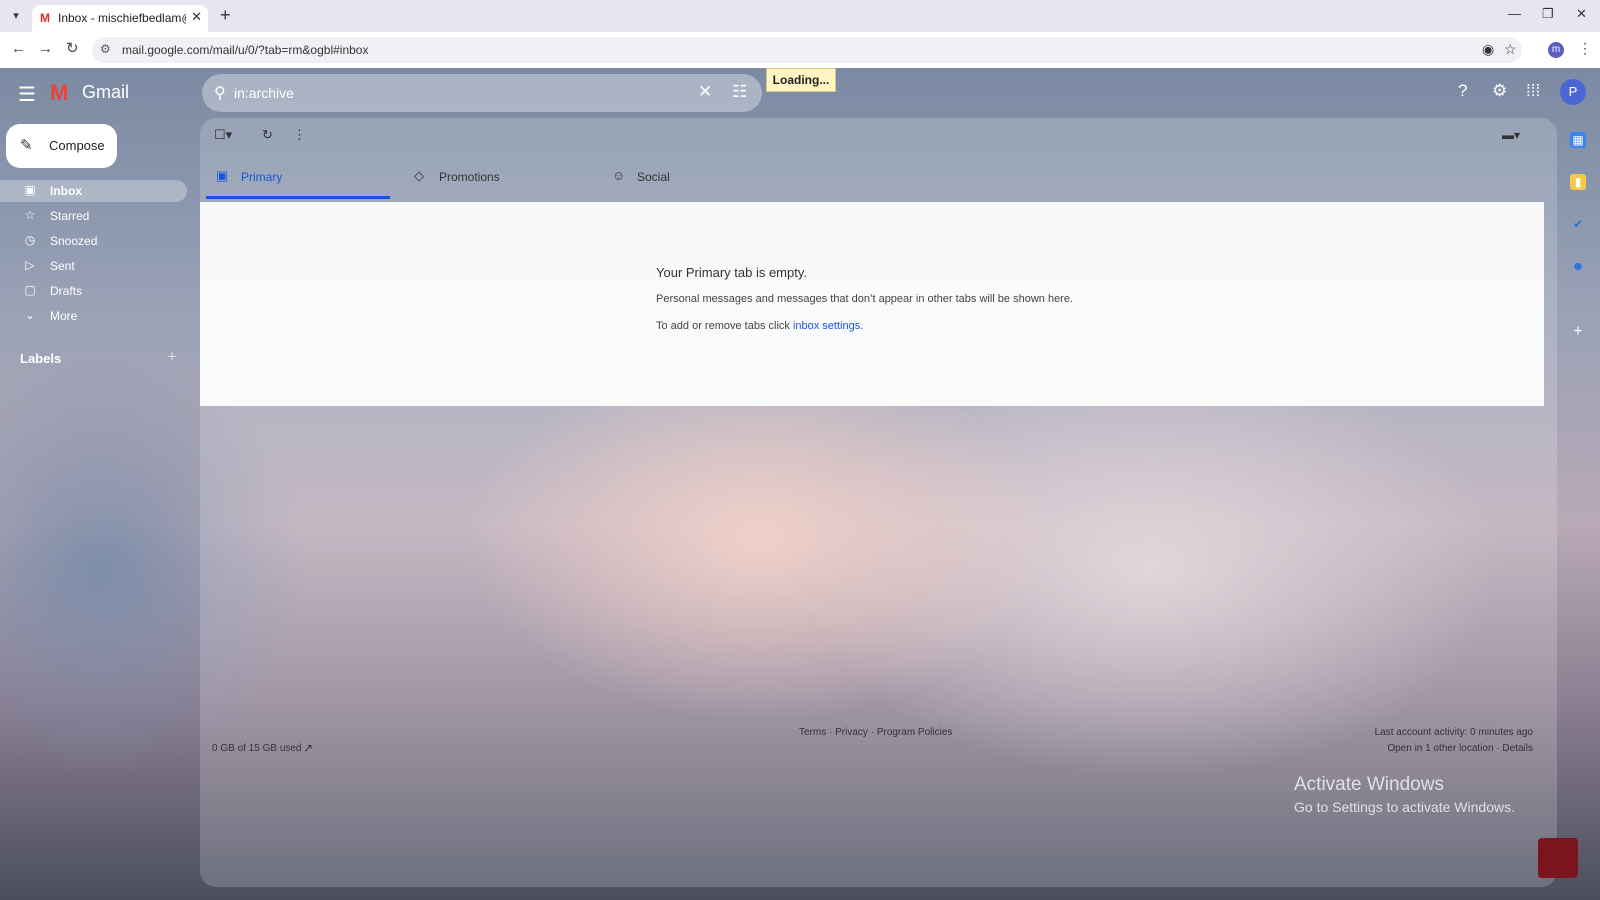 The image size is (1600, 900). I want to click on send-icon: ▷, so click(30, 265).